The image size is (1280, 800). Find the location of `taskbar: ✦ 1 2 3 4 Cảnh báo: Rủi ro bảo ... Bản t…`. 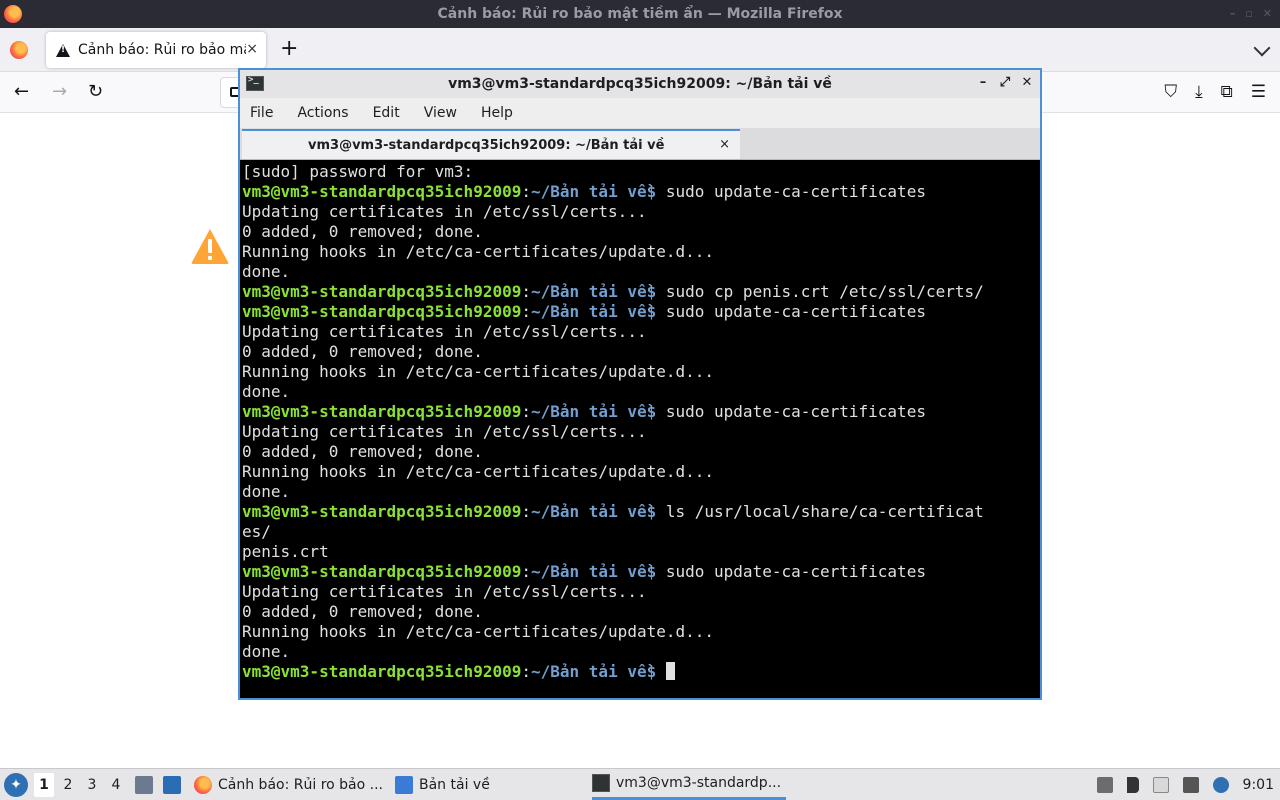

taskbar: ✦ 1 2 3 4 Cảnh báo: Rủi ro bảo ... Bản t… is located at coordinates (640, 784).